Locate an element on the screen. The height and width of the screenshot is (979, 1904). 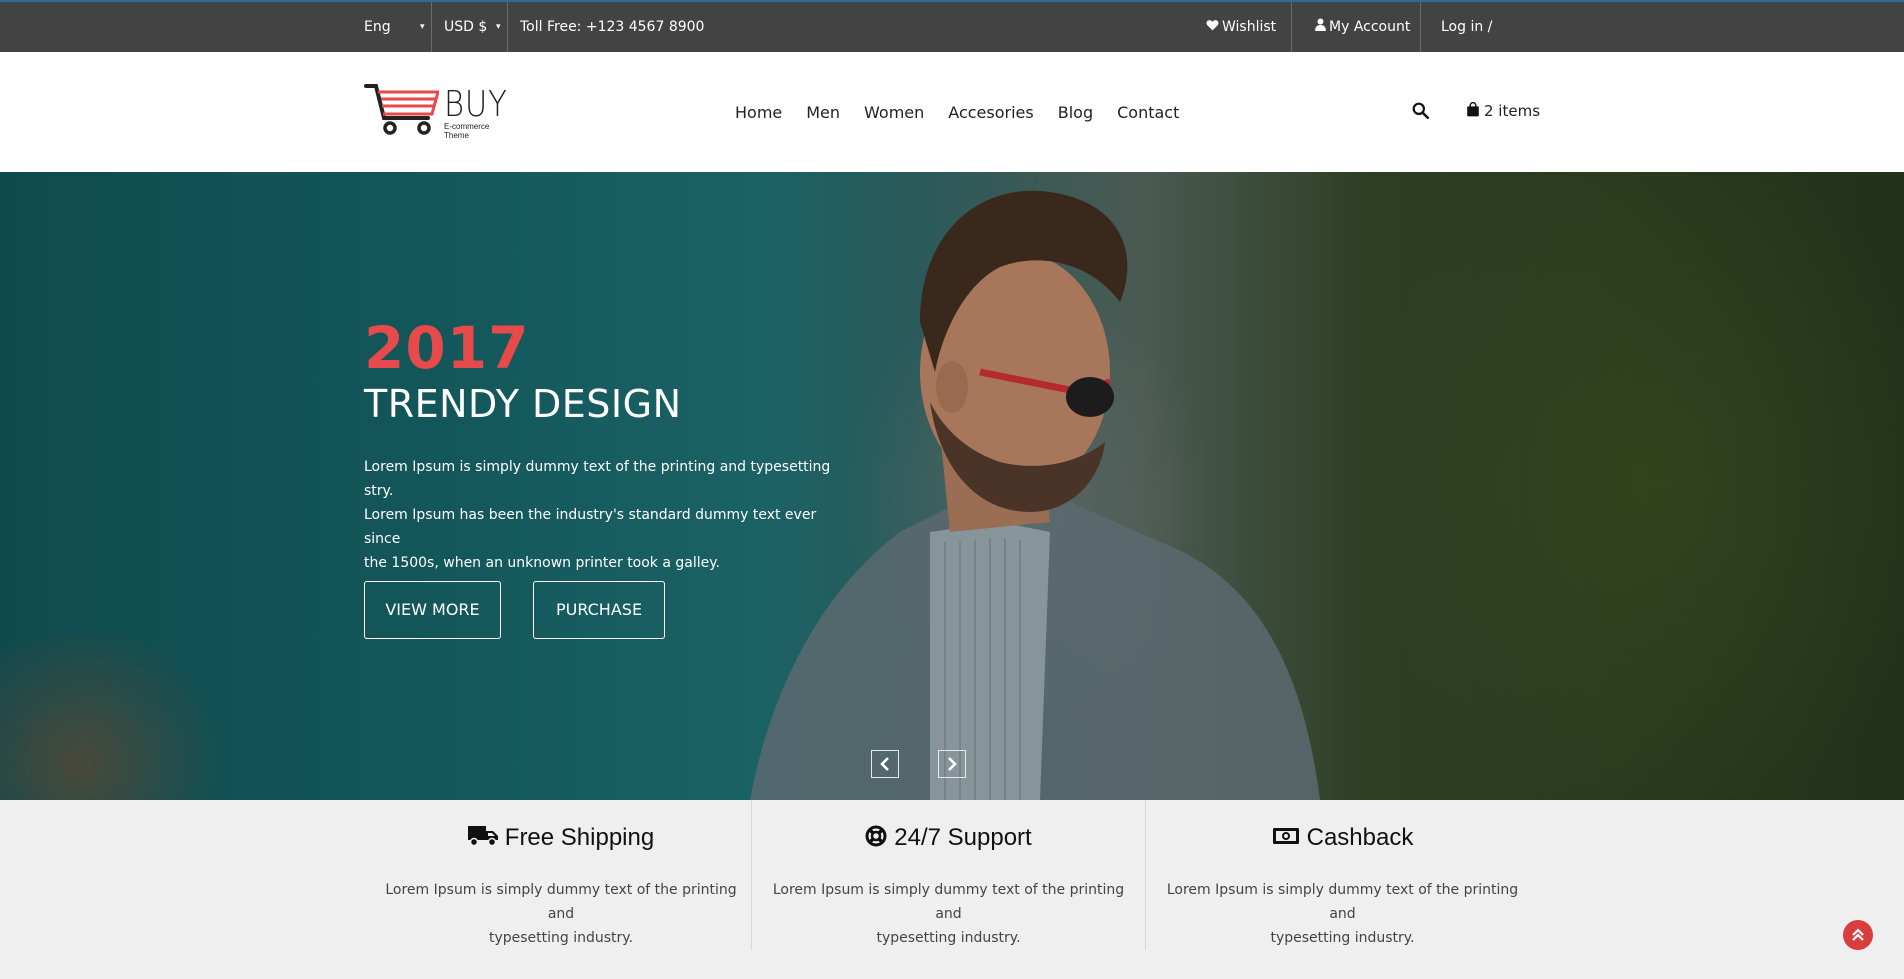
chevron-left-icon is located at coordinates (884, 764).